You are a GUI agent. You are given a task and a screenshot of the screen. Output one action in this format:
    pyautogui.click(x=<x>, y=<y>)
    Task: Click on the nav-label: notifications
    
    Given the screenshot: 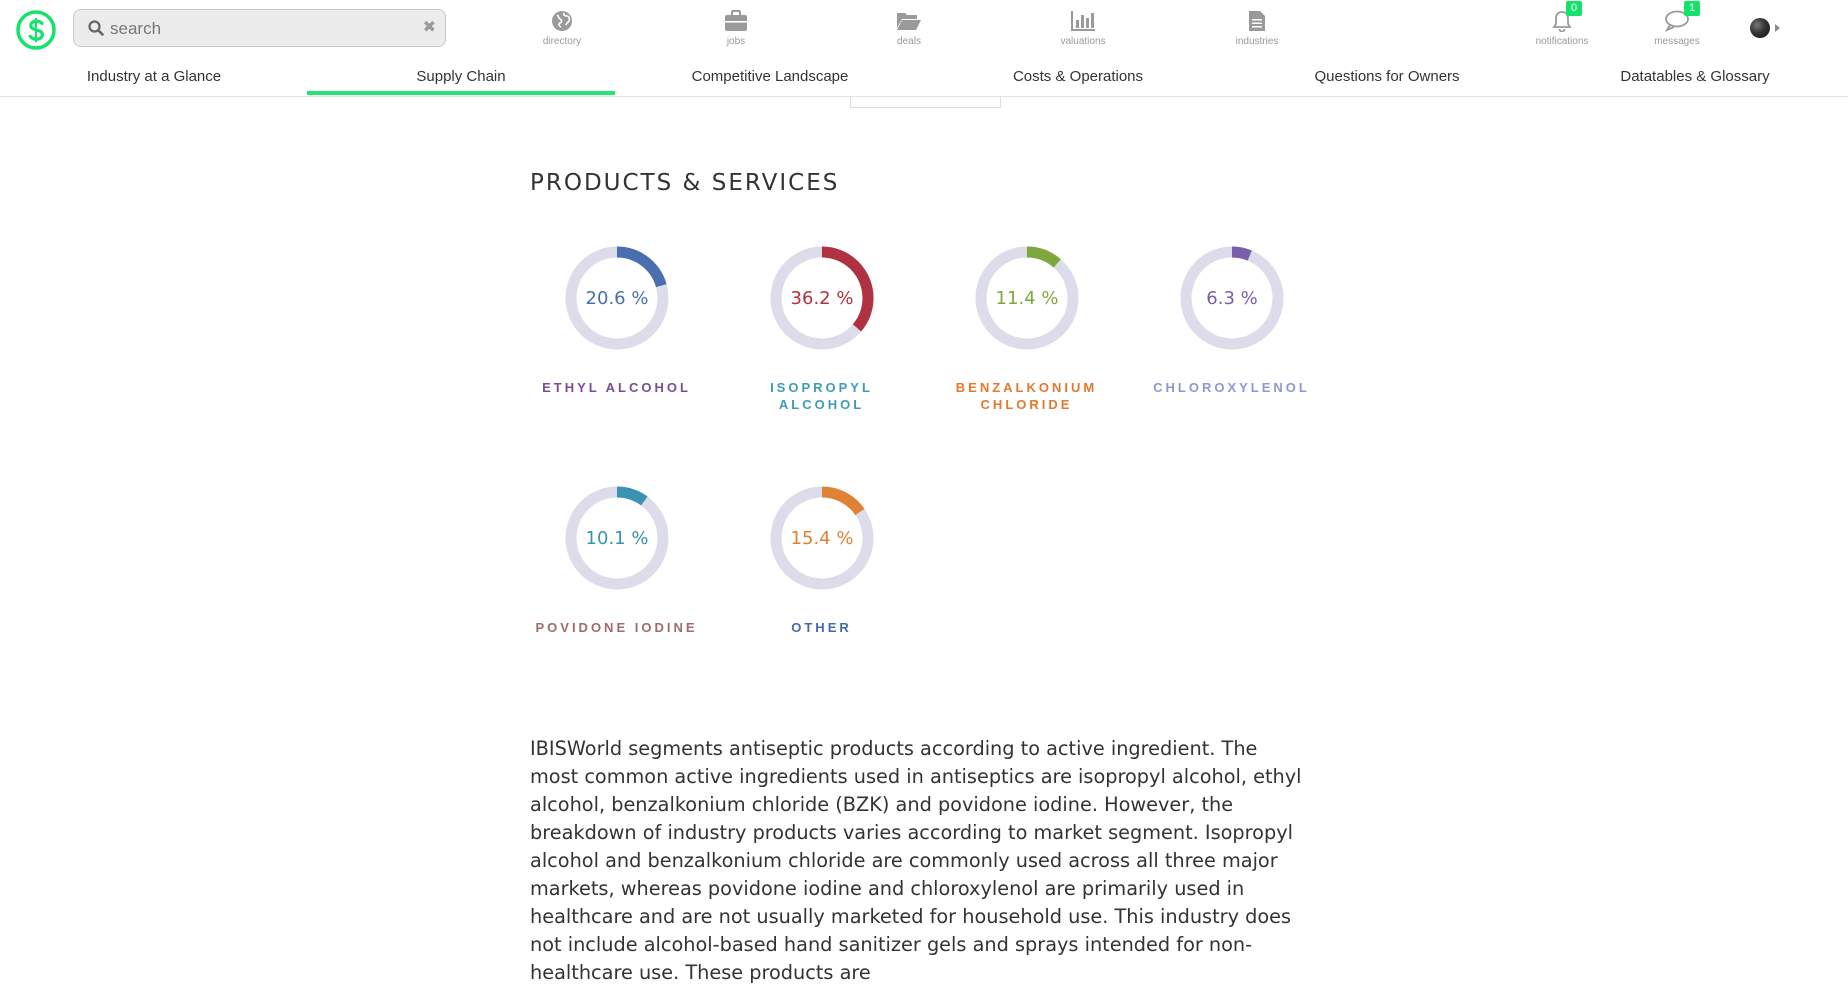 What is the action you would take?
    pyautogui.click(x=1562, y=41)
    